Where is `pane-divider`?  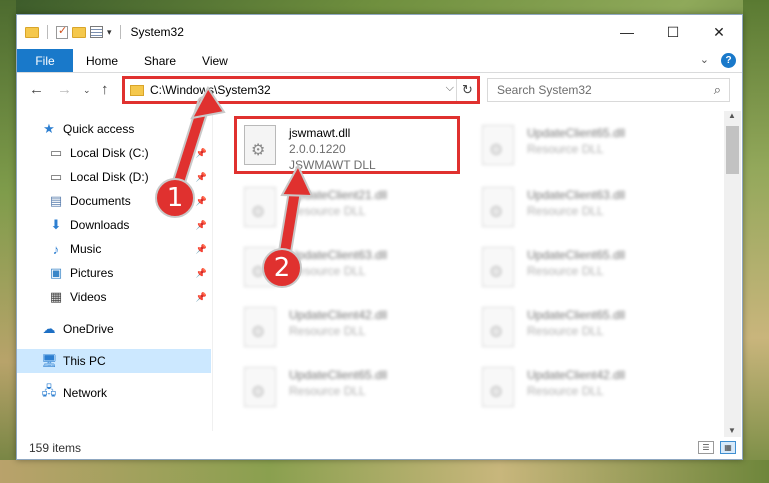 pane-divider is located at coordinates (212, 271).